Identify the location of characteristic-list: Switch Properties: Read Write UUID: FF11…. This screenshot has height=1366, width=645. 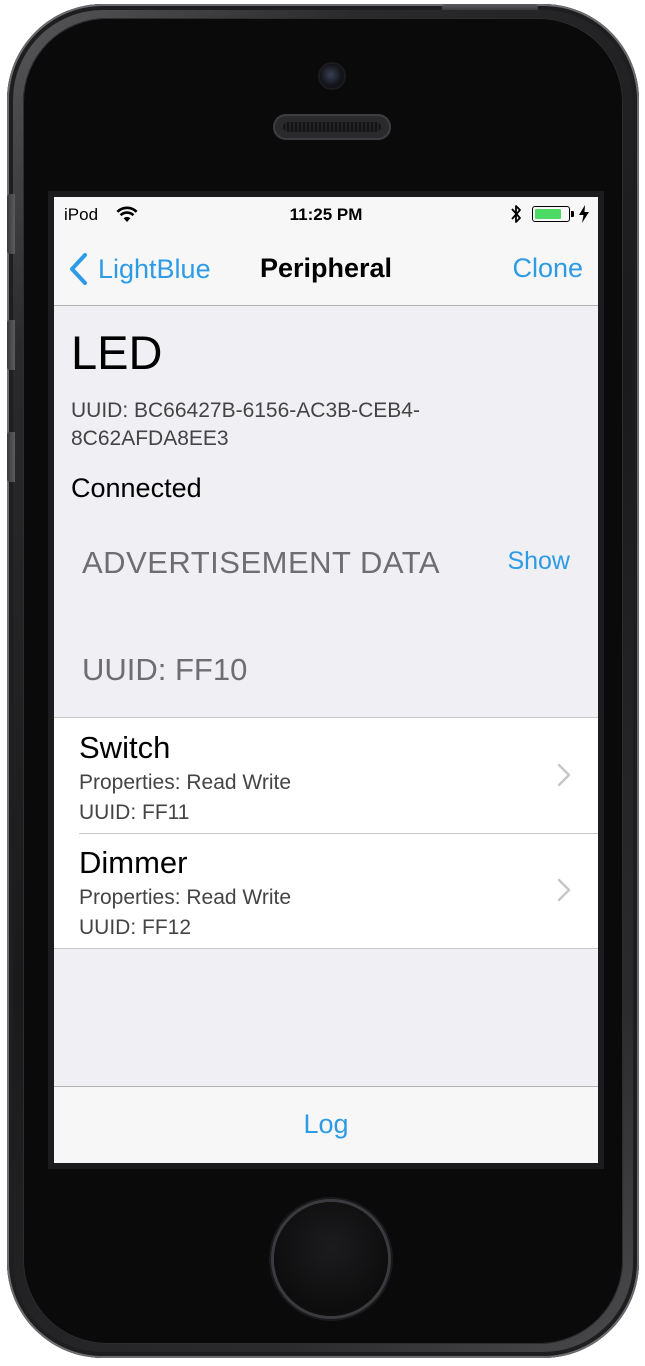
(326, 833).